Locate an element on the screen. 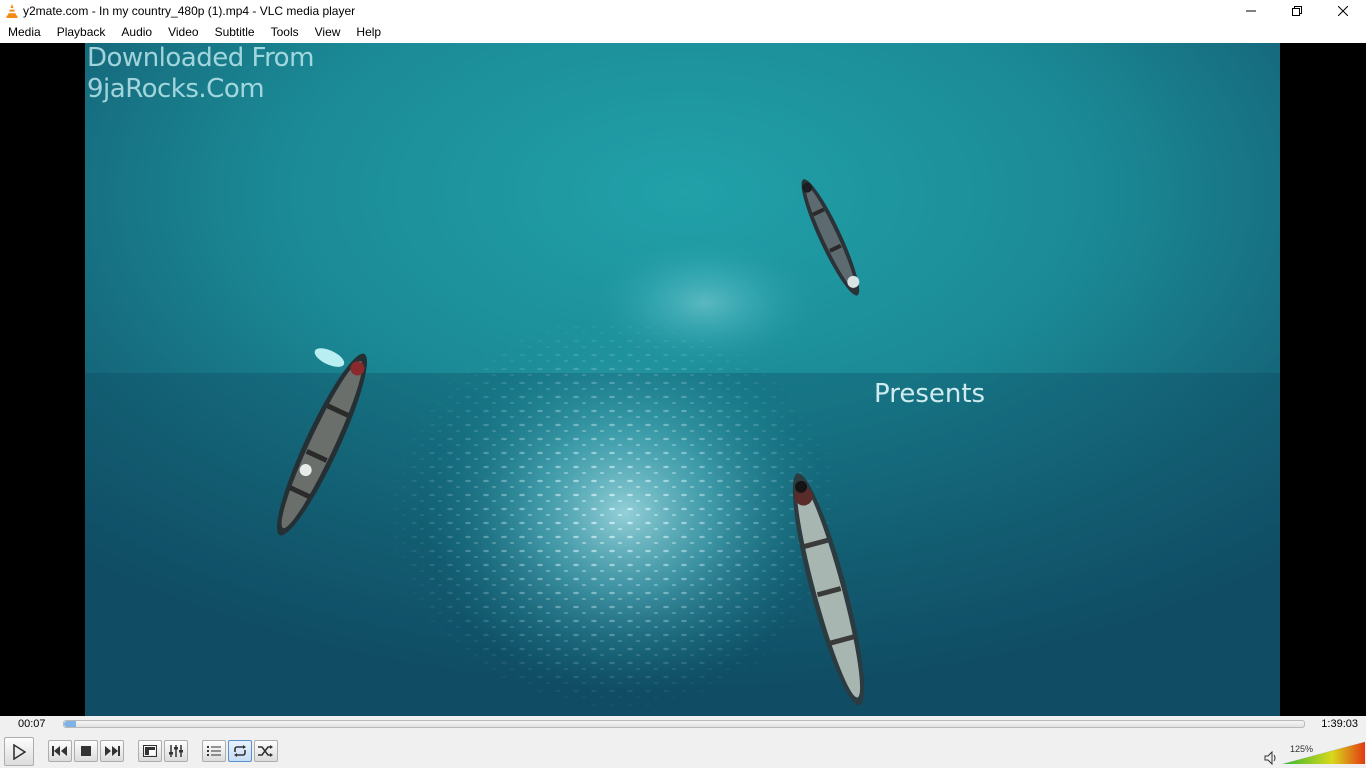  extended-settings-button is located at coordinates (176, 751).